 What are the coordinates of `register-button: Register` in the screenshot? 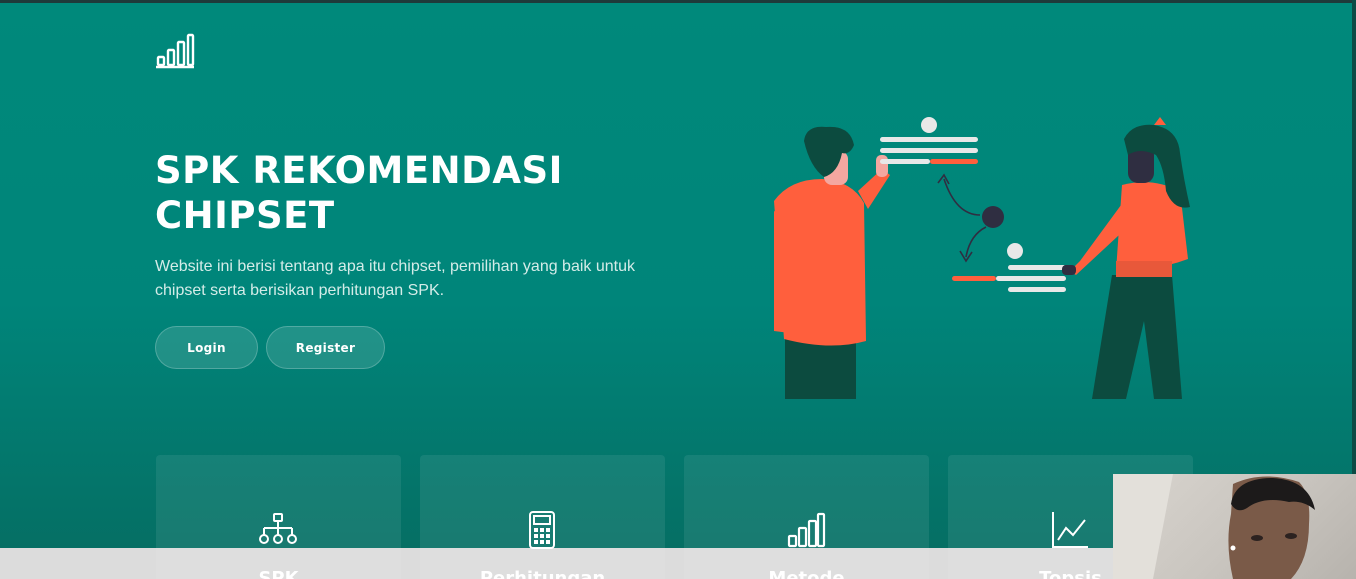 It's located at (325, 347).